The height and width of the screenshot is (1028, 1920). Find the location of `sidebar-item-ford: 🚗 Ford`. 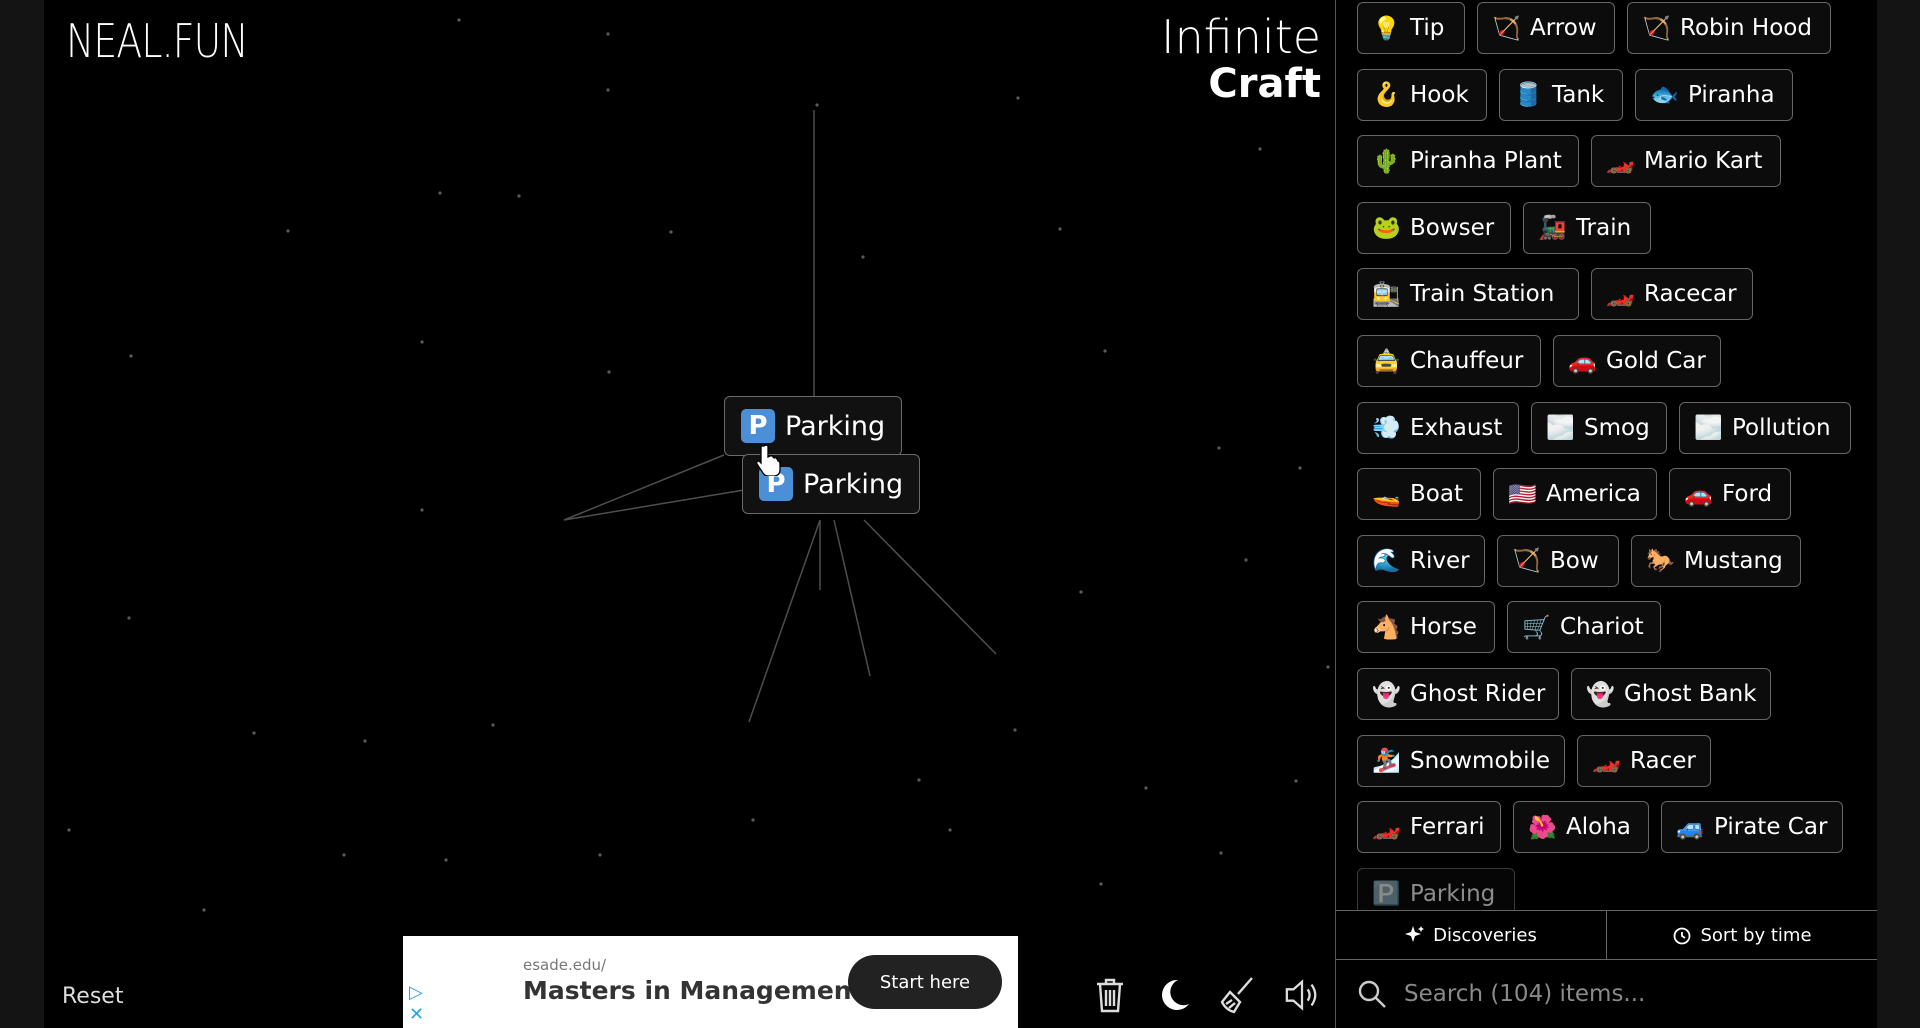

sidebar-item-ford: 🚗 Ford is located at coordinates (1730, 494).